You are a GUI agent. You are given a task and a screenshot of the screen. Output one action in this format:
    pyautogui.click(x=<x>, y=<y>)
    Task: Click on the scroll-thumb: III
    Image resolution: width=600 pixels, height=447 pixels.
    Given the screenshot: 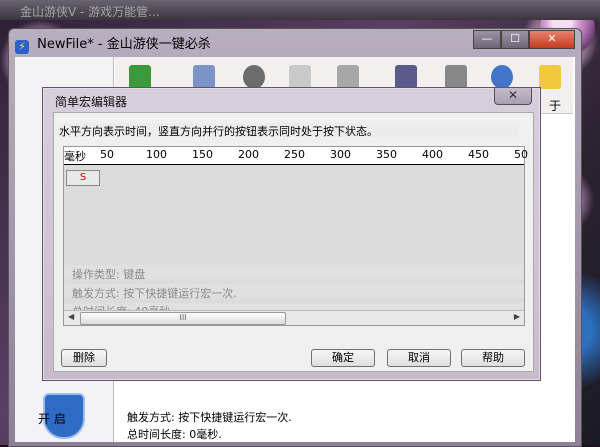 What is the action you would take?
    pyautogui.click(x=183, y=318)
    